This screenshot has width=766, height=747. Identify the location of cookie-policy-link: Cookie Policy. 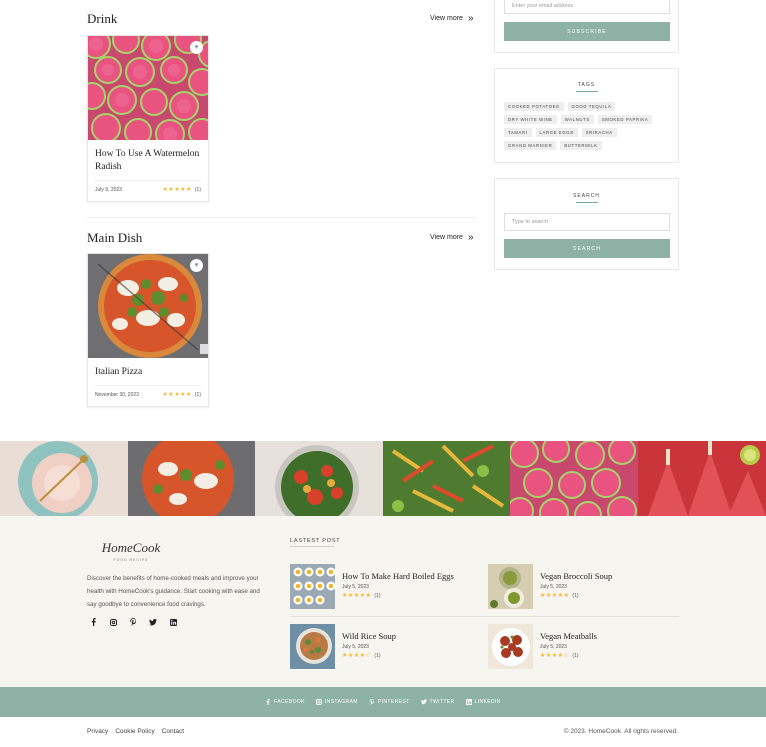
(134, 731).